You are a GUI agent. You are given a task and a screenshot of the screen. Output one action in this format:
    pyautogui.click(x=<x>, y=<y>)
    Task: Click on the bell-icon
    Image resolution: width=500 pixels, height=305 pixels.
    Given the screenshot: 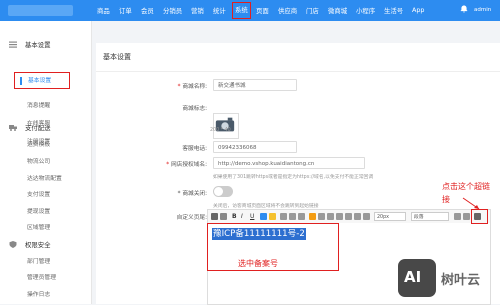 What is the action you would take?
    pyautogui.click(x=464, y=9)
    